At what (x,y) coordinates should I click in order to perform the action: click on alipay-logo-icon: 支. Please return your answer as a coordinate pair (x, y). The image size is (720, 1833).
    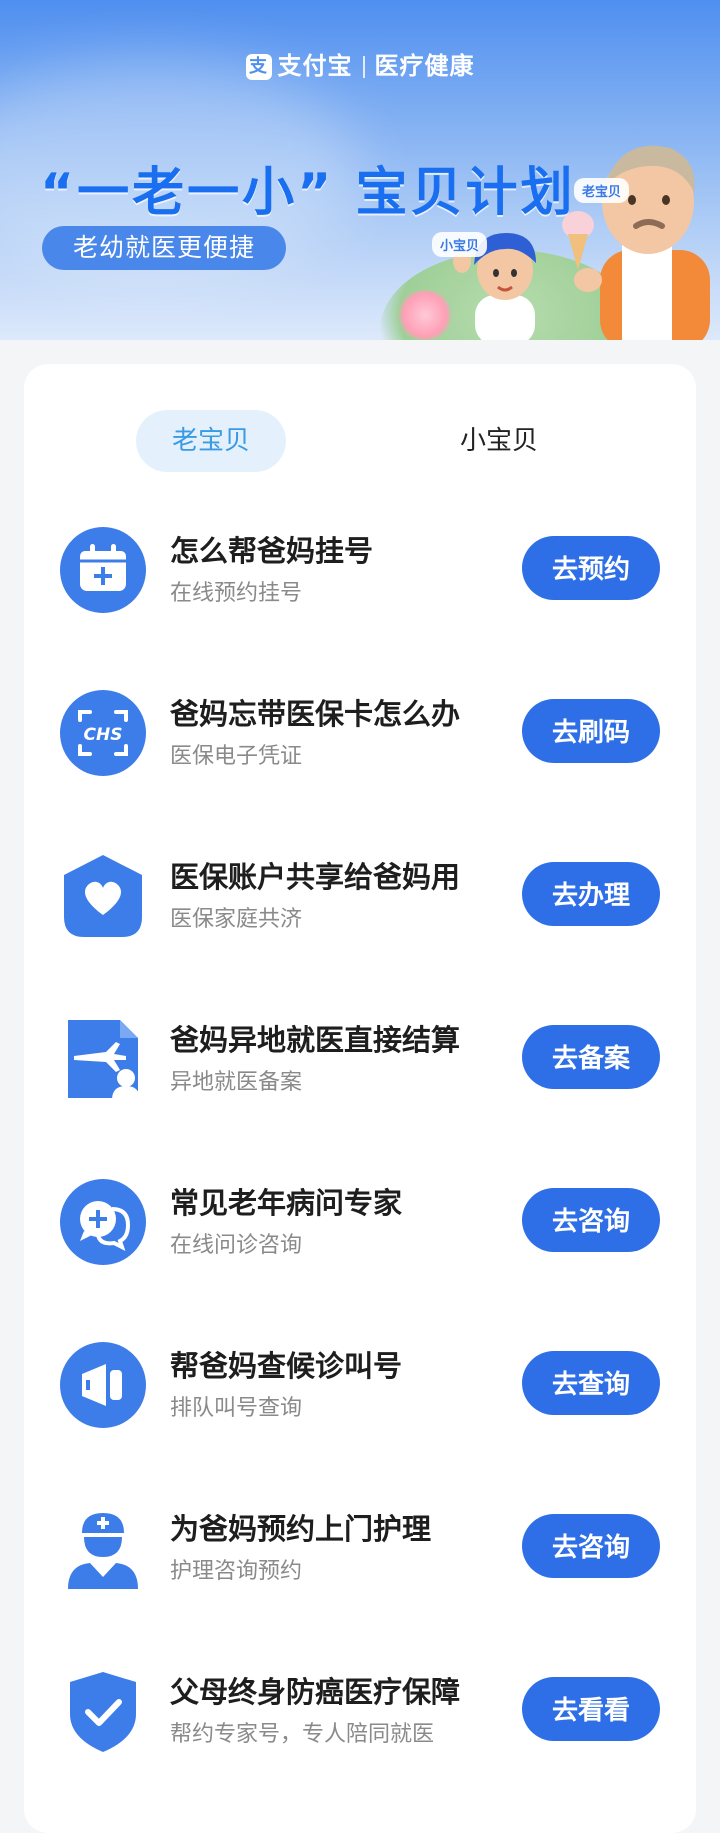
    Looking at the image, I should click on (258, 67).